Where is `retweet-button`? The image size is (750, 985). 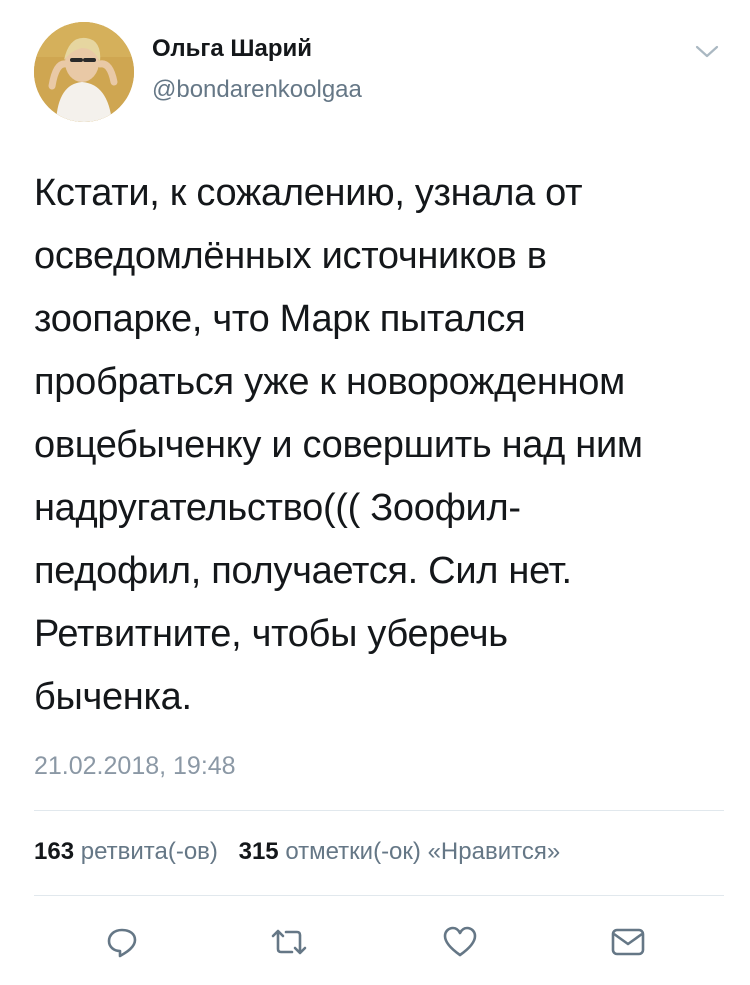 retweet-button is located at coordinates (289, 942).